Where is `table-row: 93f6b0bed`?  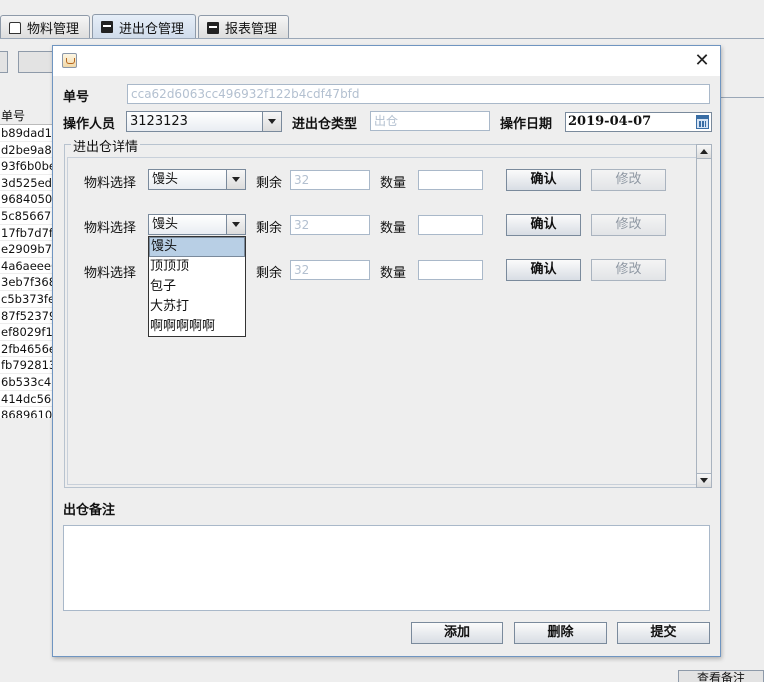
table-row: 93f6b0bed is located at coordinates (26, 166).